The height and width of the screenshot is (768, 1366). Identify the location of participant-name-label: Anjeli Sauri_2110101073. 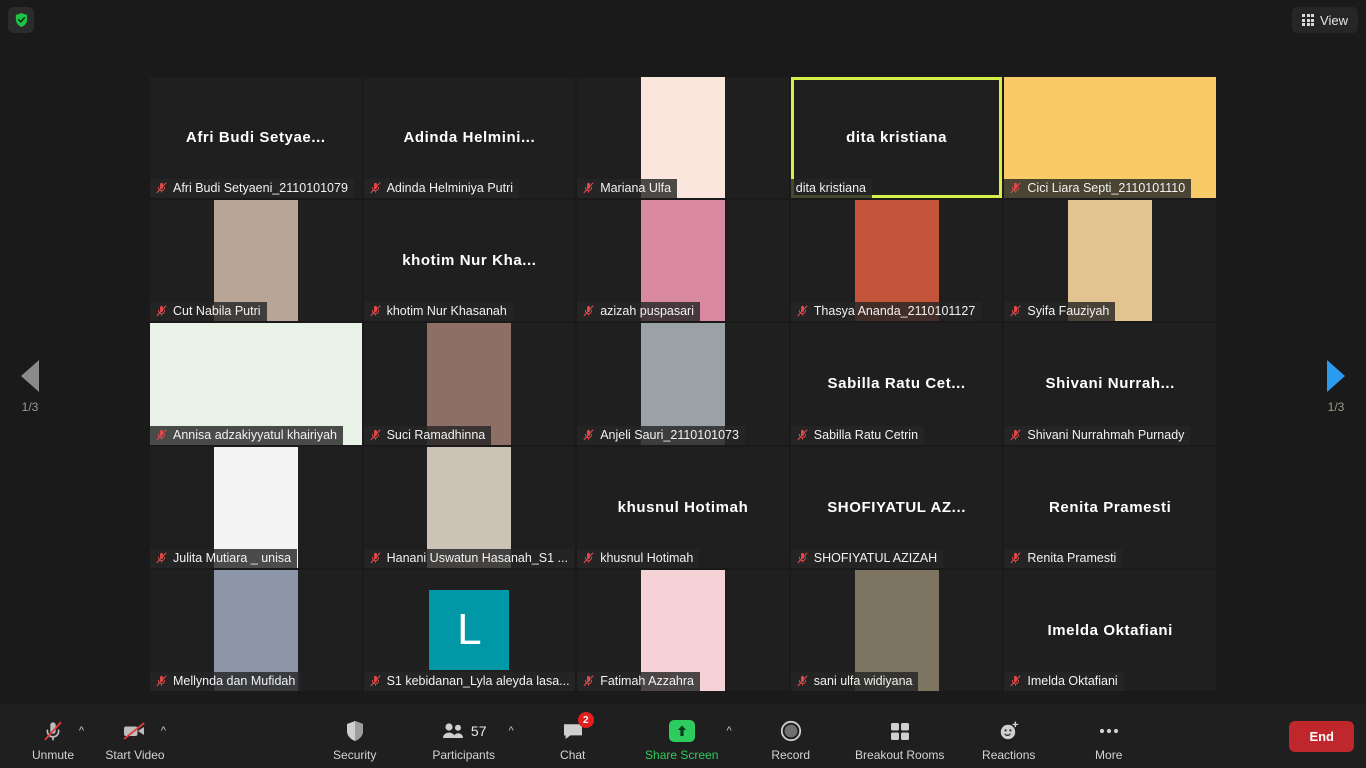
(669, 434).